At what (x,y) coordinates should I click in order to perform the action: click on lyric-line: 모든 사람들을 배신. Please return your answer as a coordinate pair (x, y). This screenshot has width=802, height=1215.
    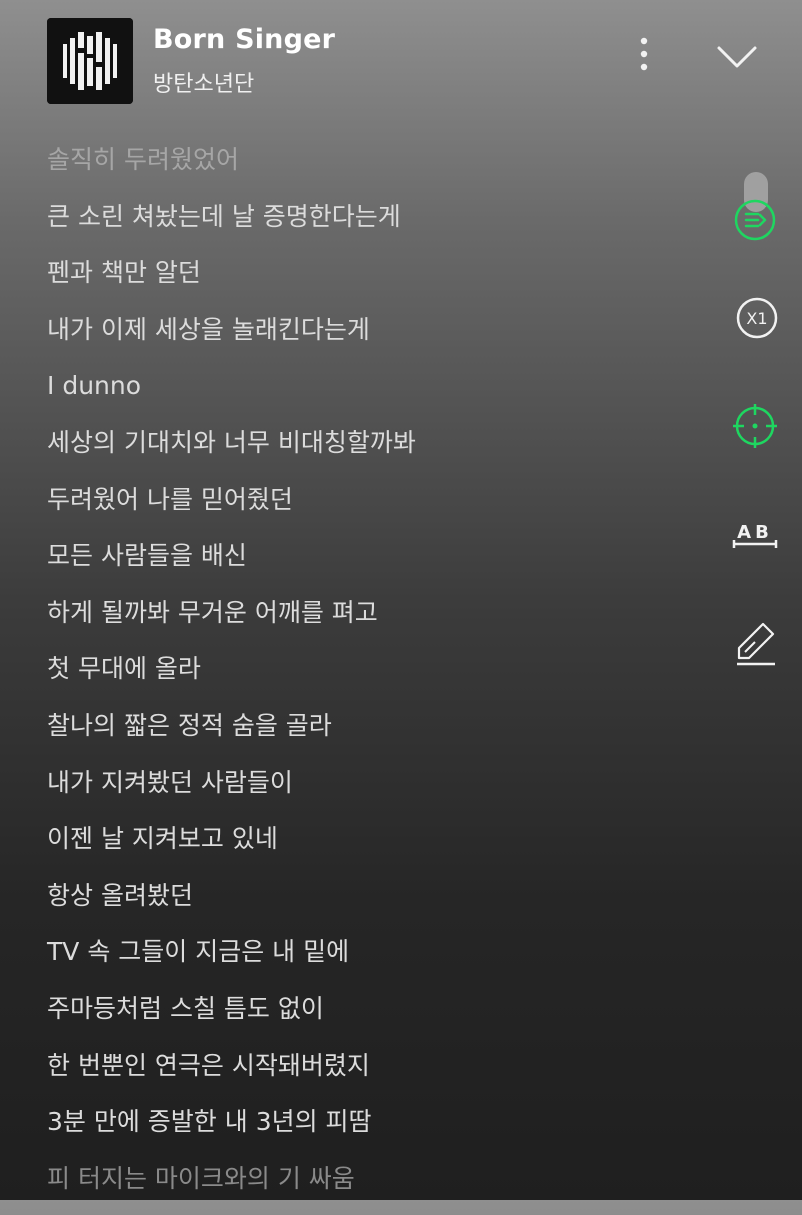
    Looking at the image, I should click on (367, 564).